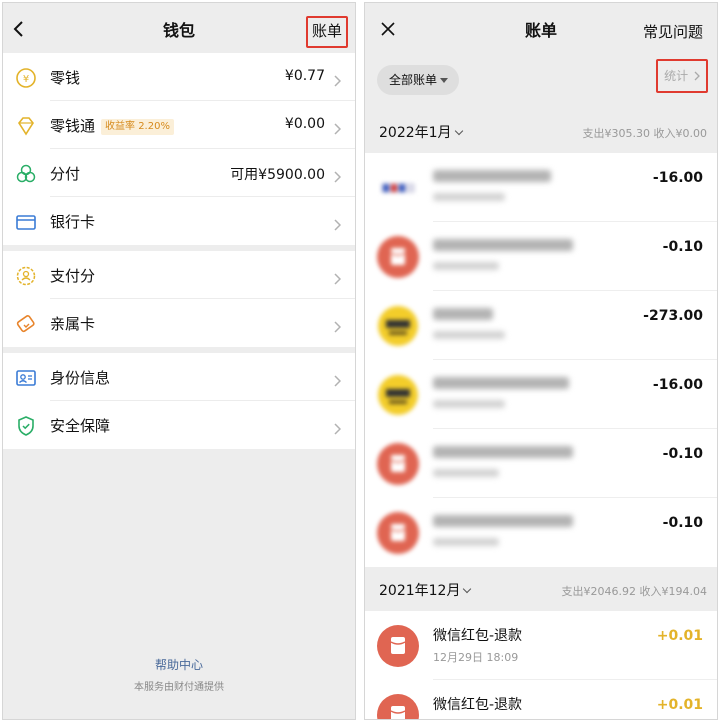  I want to click on bank-card-icon, so click(26, 222).